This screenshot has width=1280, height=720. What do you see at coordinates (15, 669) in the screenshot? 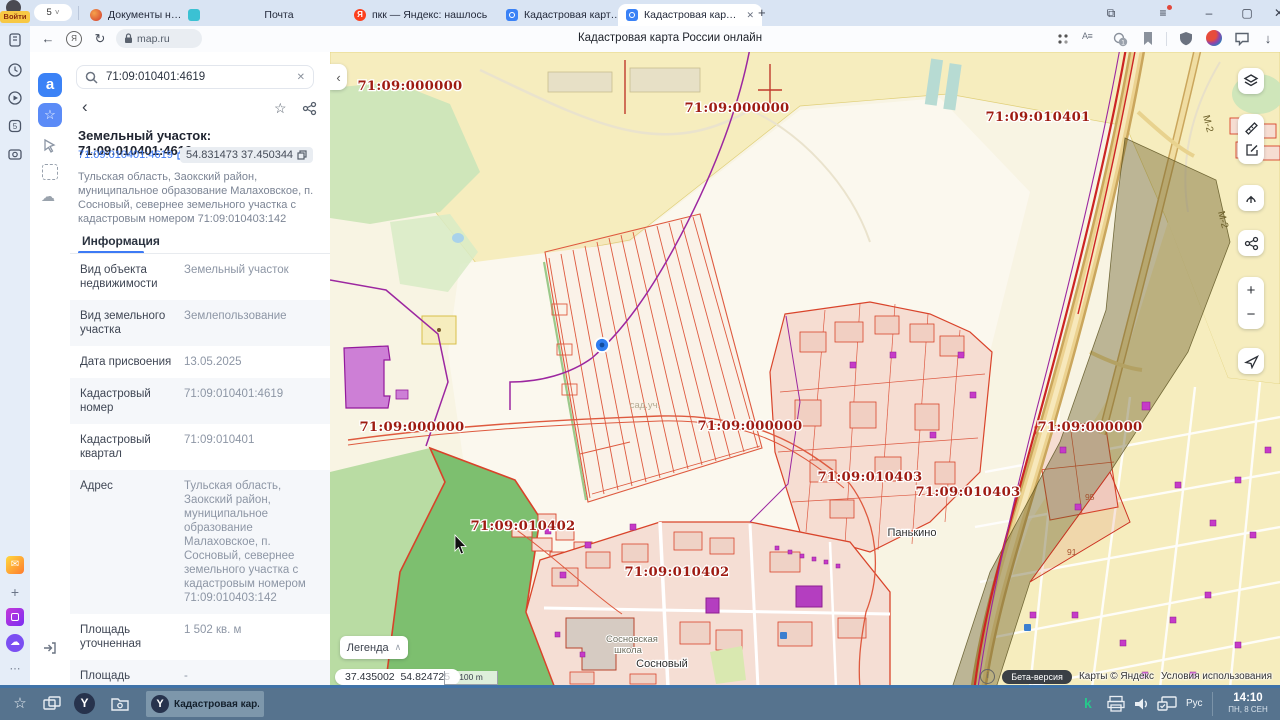
I see `more-icon: ⋯` at bounding box center [15, 669].